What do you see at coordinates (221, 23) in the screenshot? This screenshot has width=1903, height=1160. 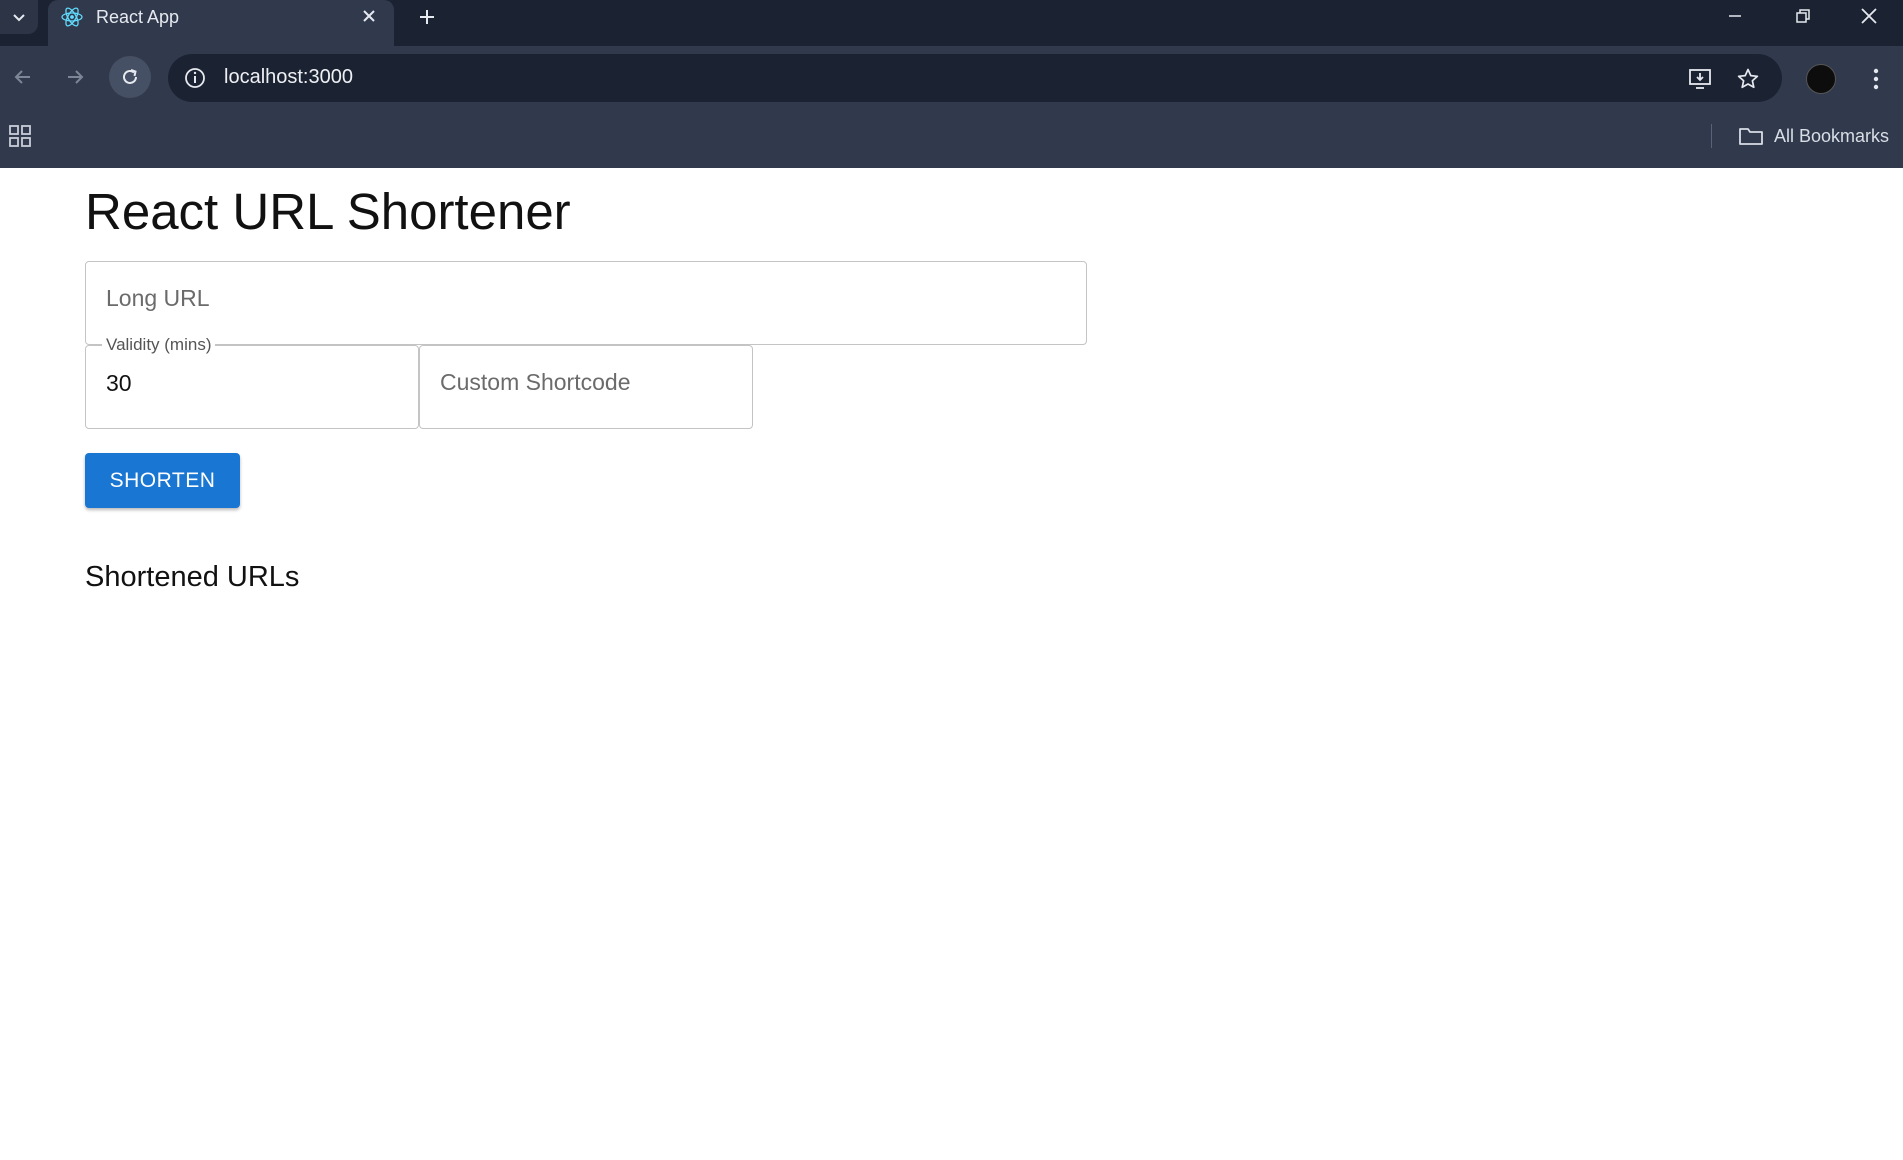 I see `browser-tab: React App` at bounding box center [221, 23].